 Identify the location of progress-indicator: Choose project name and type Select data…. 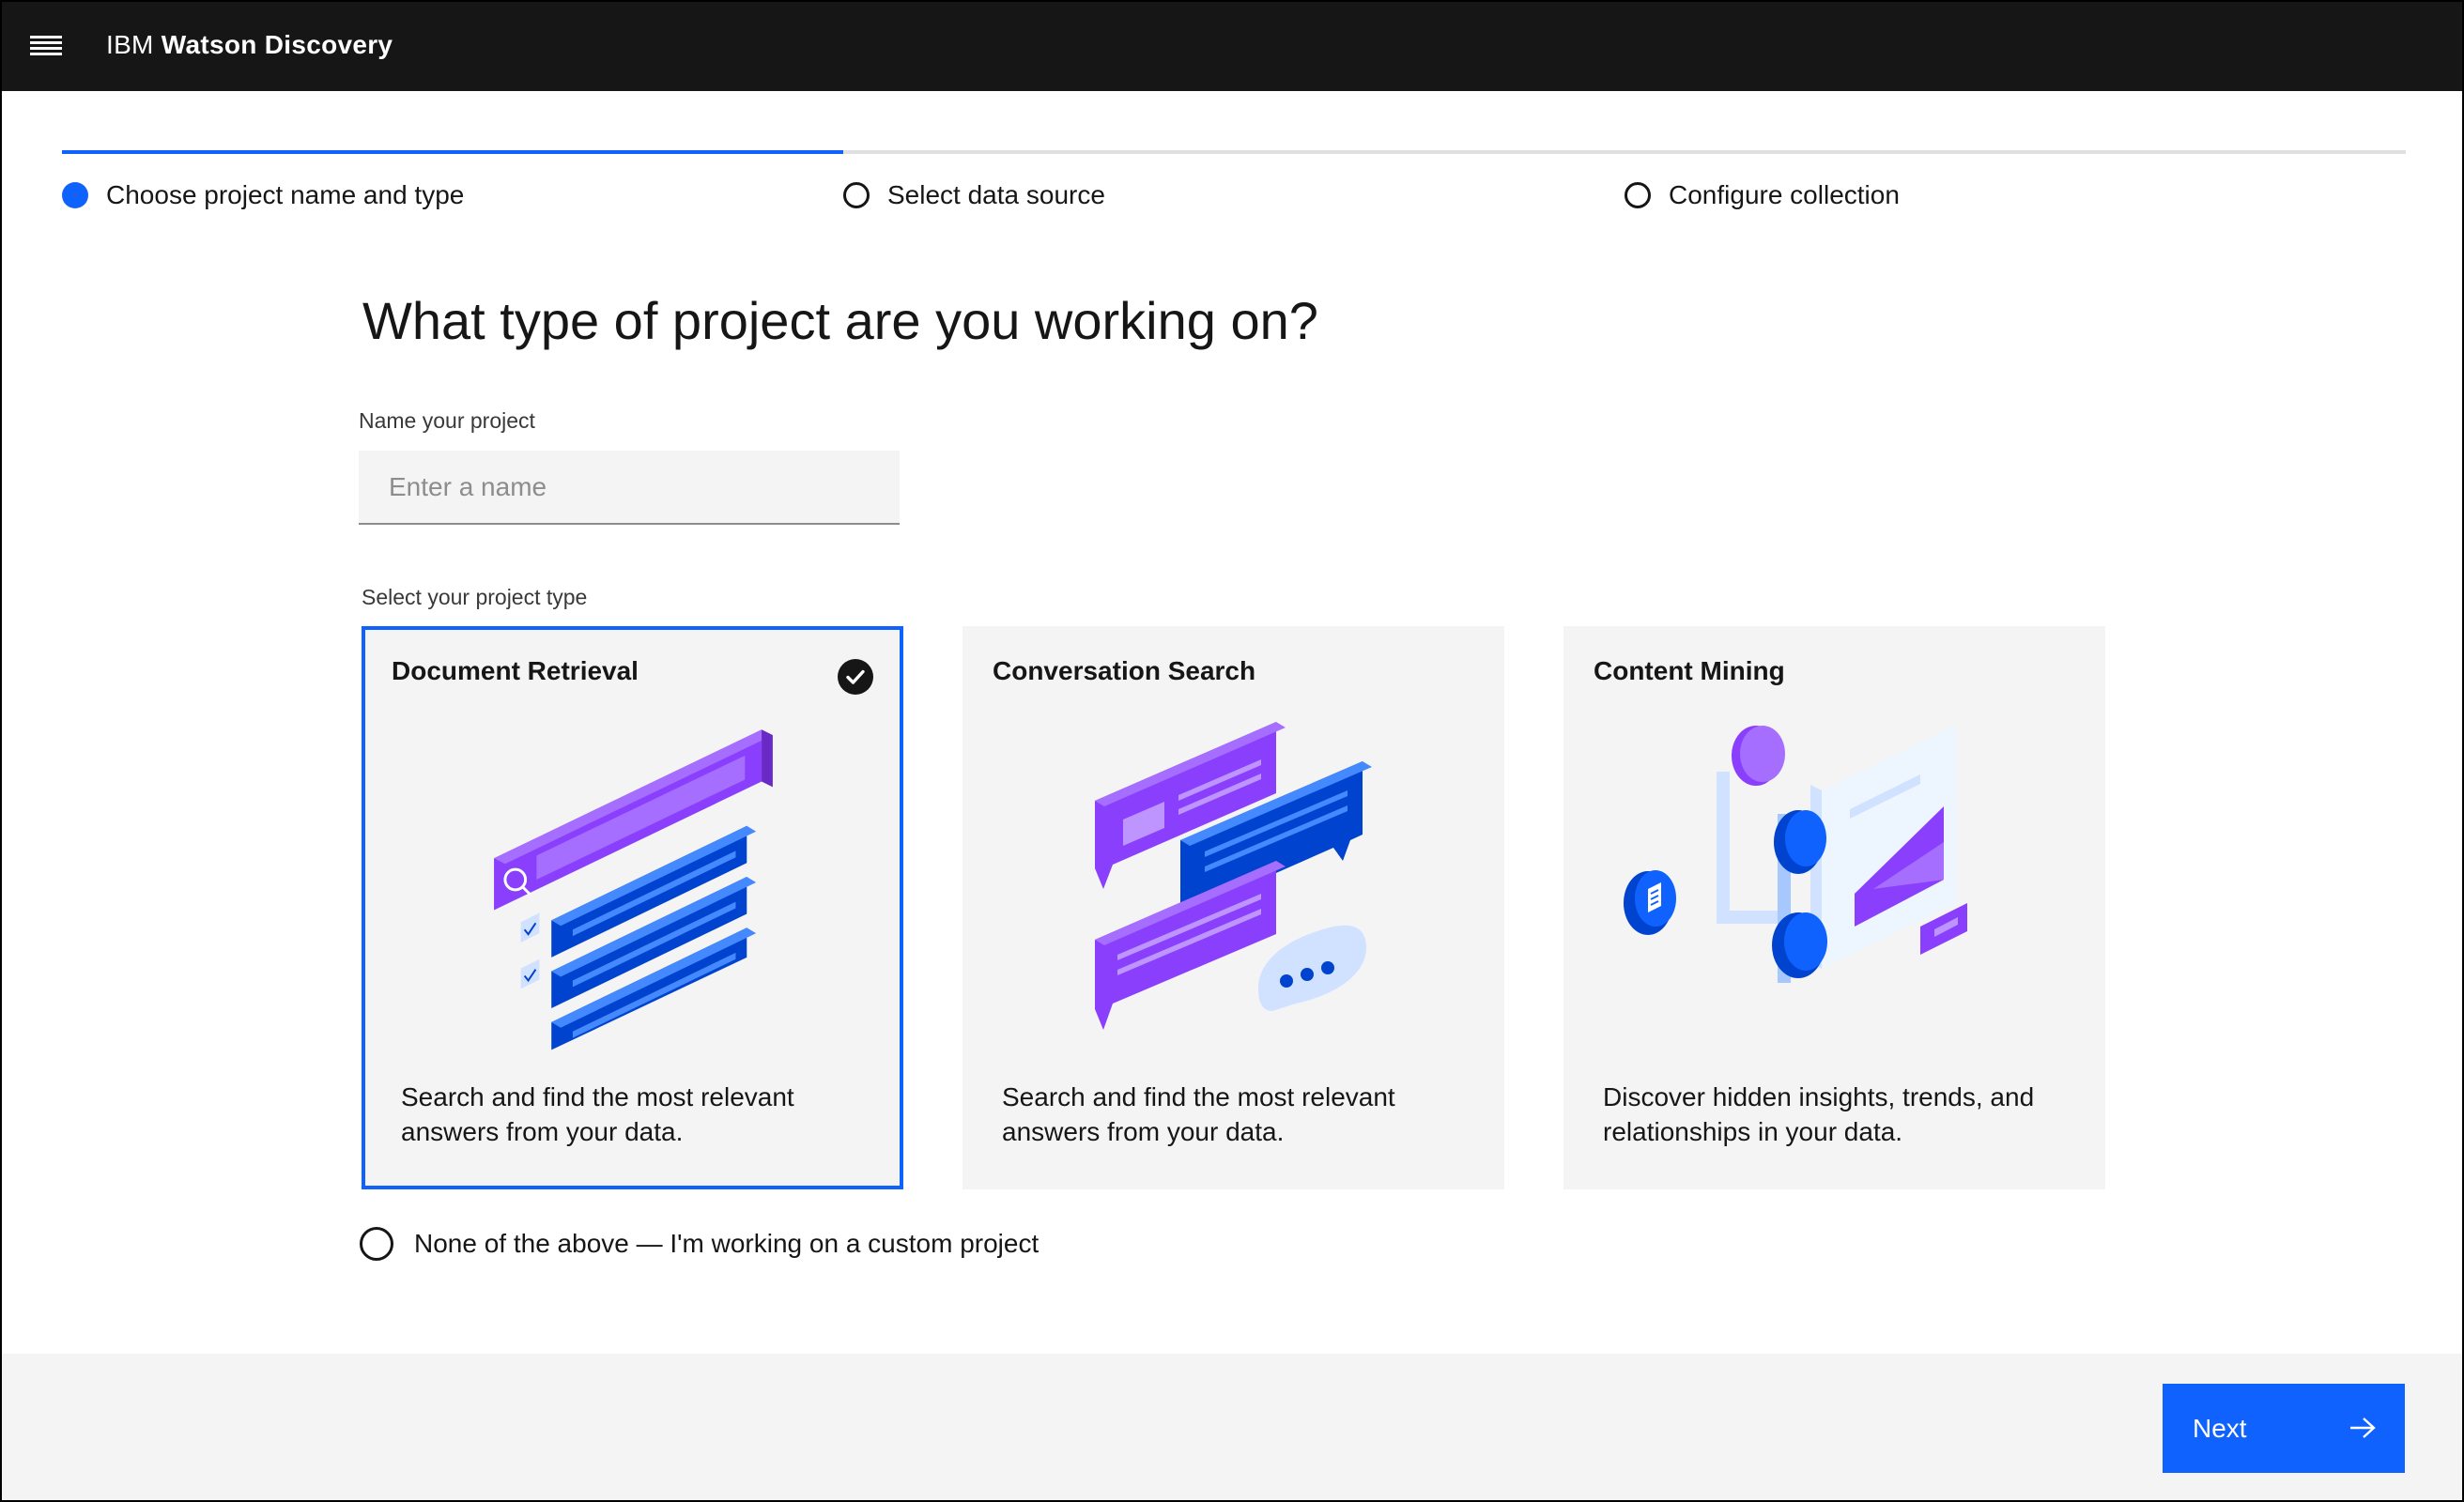
(1234, 188).